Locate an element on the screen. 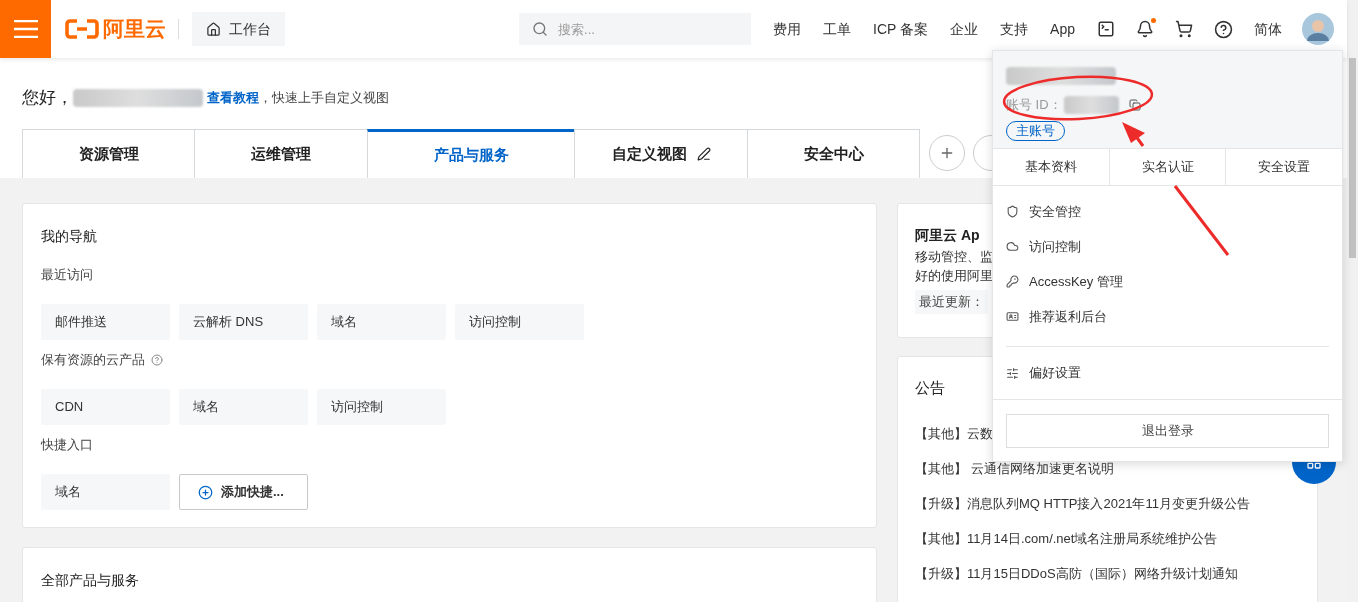  account-tab: 安全设置 is located at coordinates (1283, 167).